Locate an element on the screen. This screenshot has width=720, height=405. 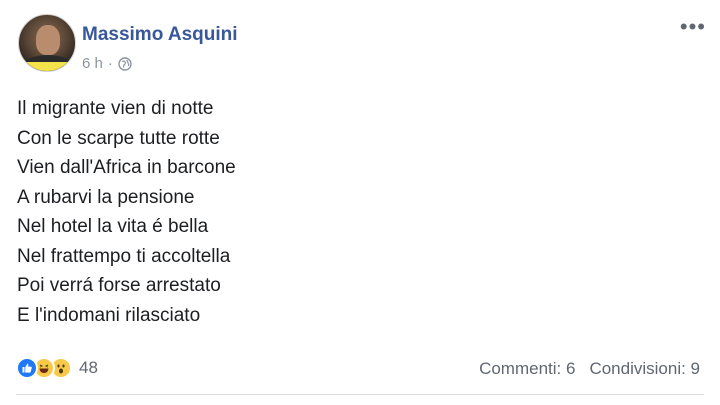
globe-icon is located at coordinates (125, 63).